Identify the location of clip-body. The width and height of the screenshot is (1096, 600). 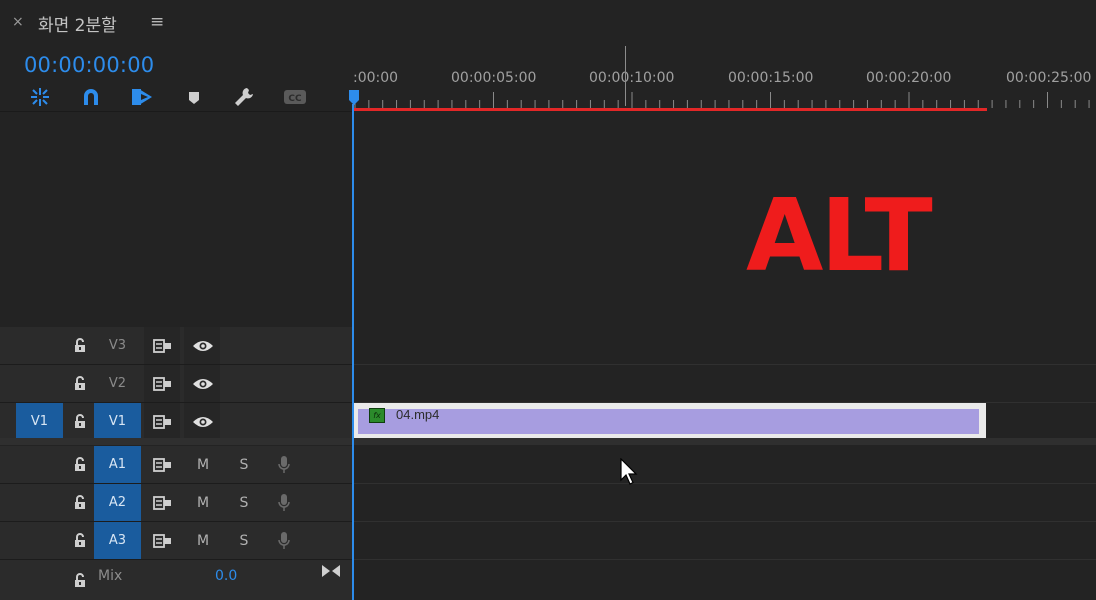
(668, 421).